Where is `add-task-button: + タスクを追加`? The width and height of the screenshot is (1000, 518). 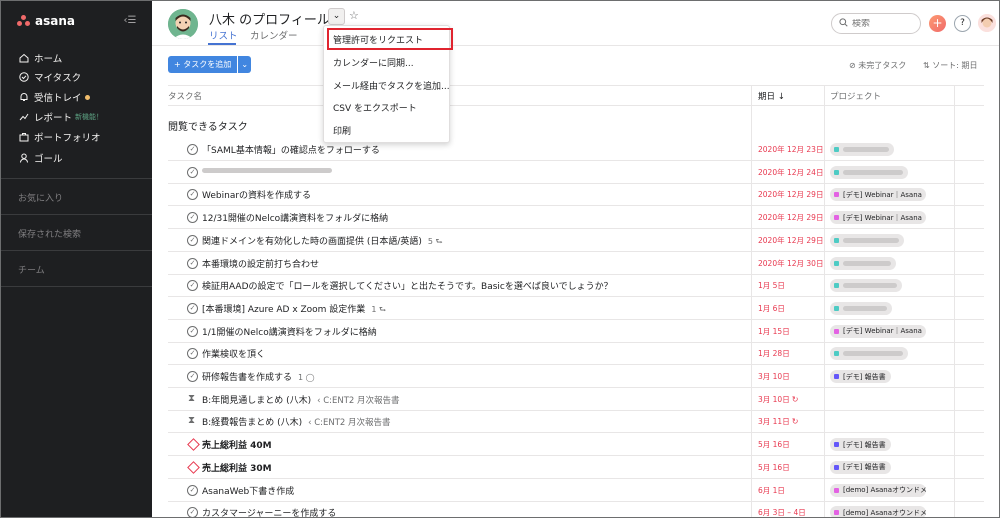 add-task-button: + タスクを追加 is located at coordinates (203, 64).